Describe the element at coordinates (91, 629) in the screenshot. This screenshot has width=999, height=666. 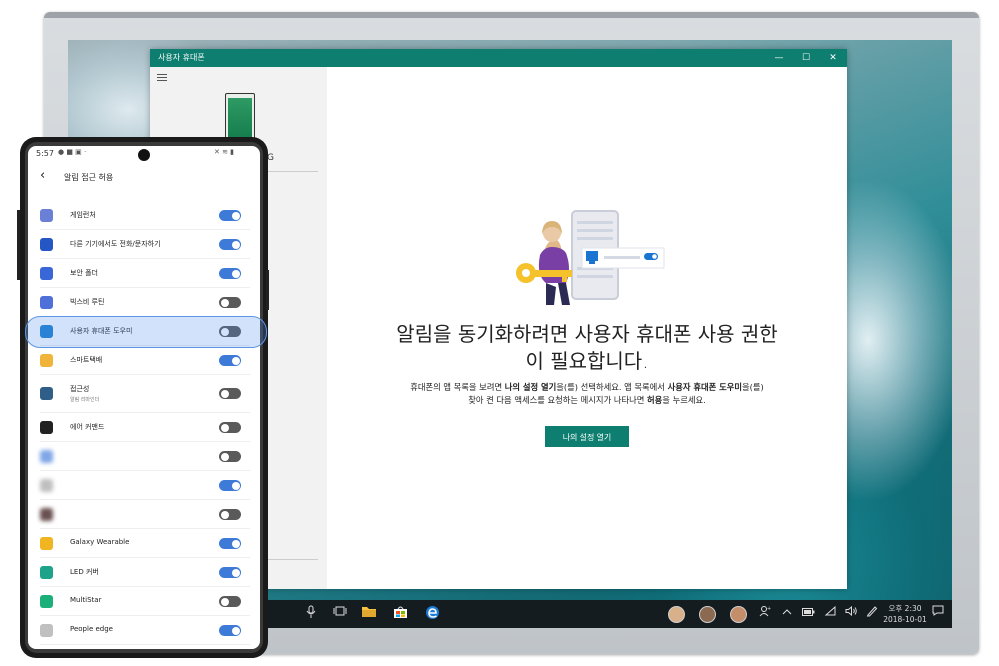
I see `app-name: People edge` at that location.